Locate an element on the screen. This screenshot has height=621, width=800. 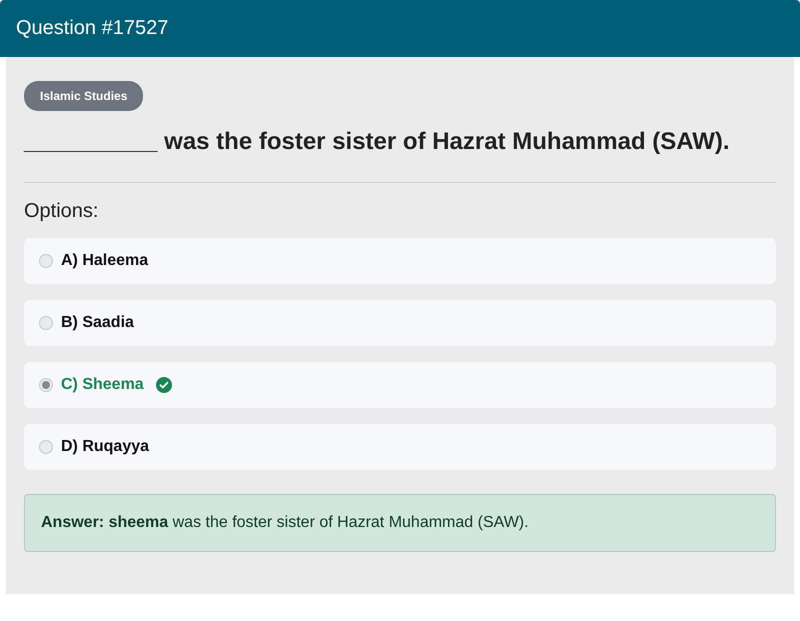
option-row: A) Haleema is located at coordinates (400, 261).